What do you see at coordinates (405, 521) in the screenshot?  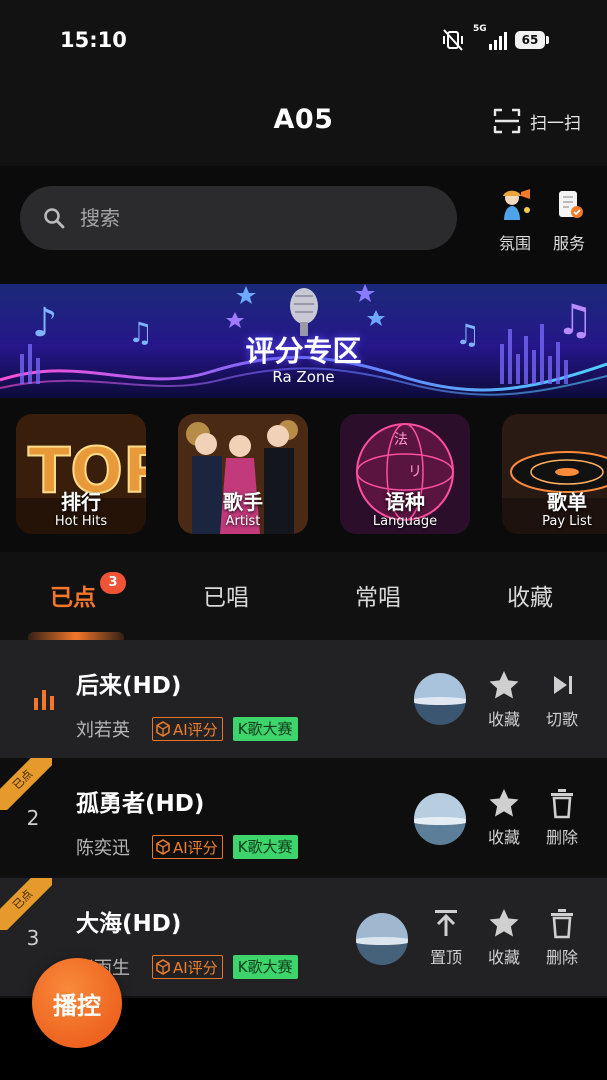 I see `category-sublabel: Language` at bounding box center [405, 521].